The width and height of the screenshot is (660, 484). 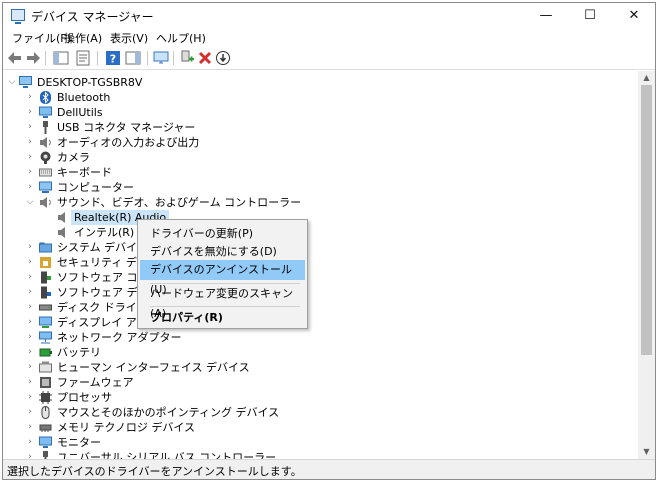 I want to click on processor-icon, so click(x=45, y=397).